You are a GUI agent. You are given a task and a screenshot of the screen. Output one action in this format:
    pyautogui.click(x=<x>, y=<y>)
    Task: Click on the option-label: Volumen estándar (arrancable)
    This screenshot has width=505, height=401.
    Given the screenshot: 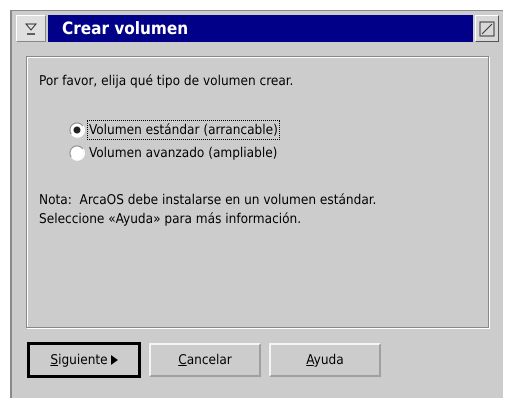 What is the action you would take?
    pyautogui.click(x=183, y=130)
    